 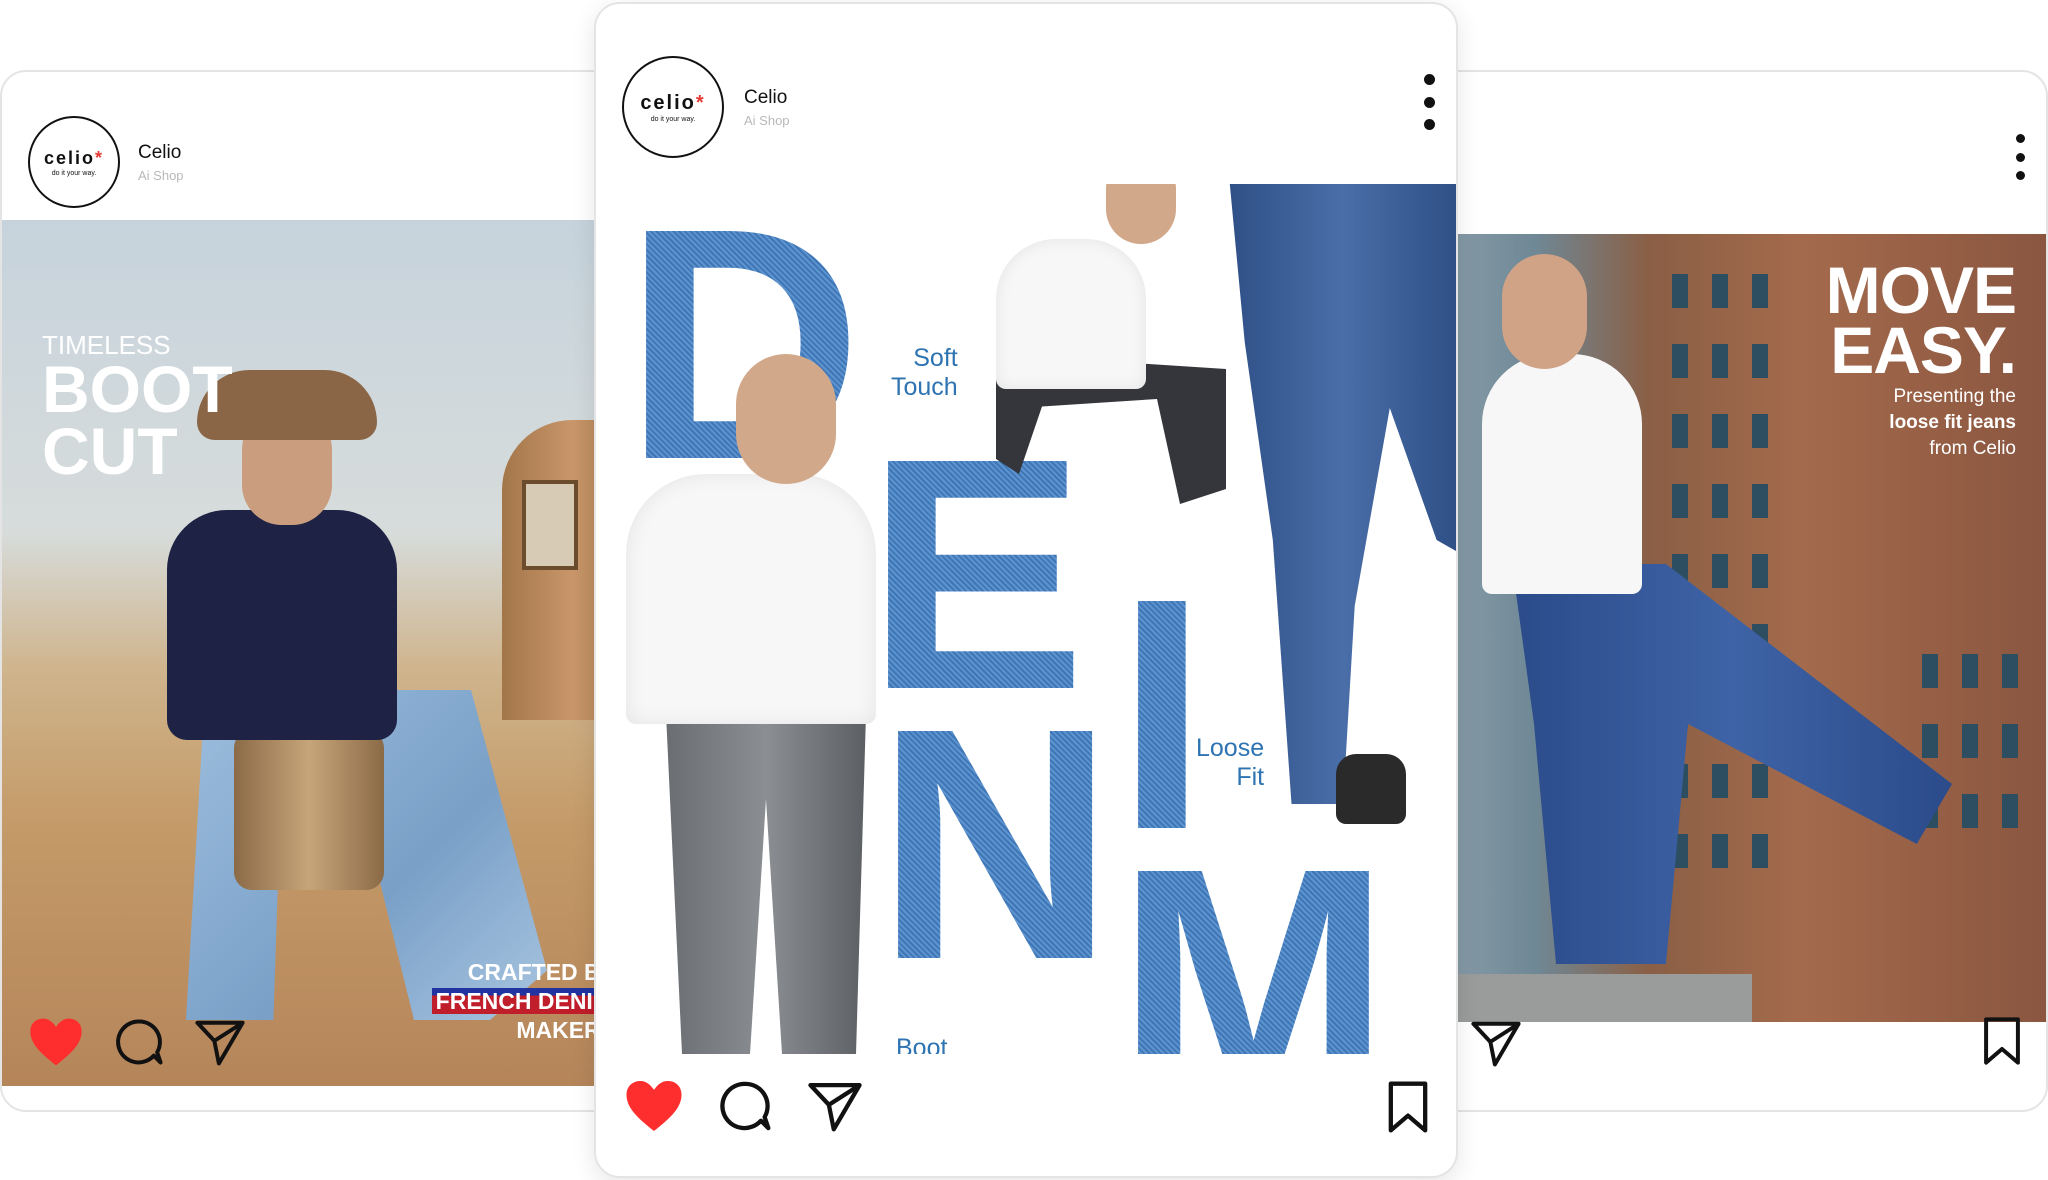 I want to click on headline-big: BOOT CUT, so click(x=172, y=420).